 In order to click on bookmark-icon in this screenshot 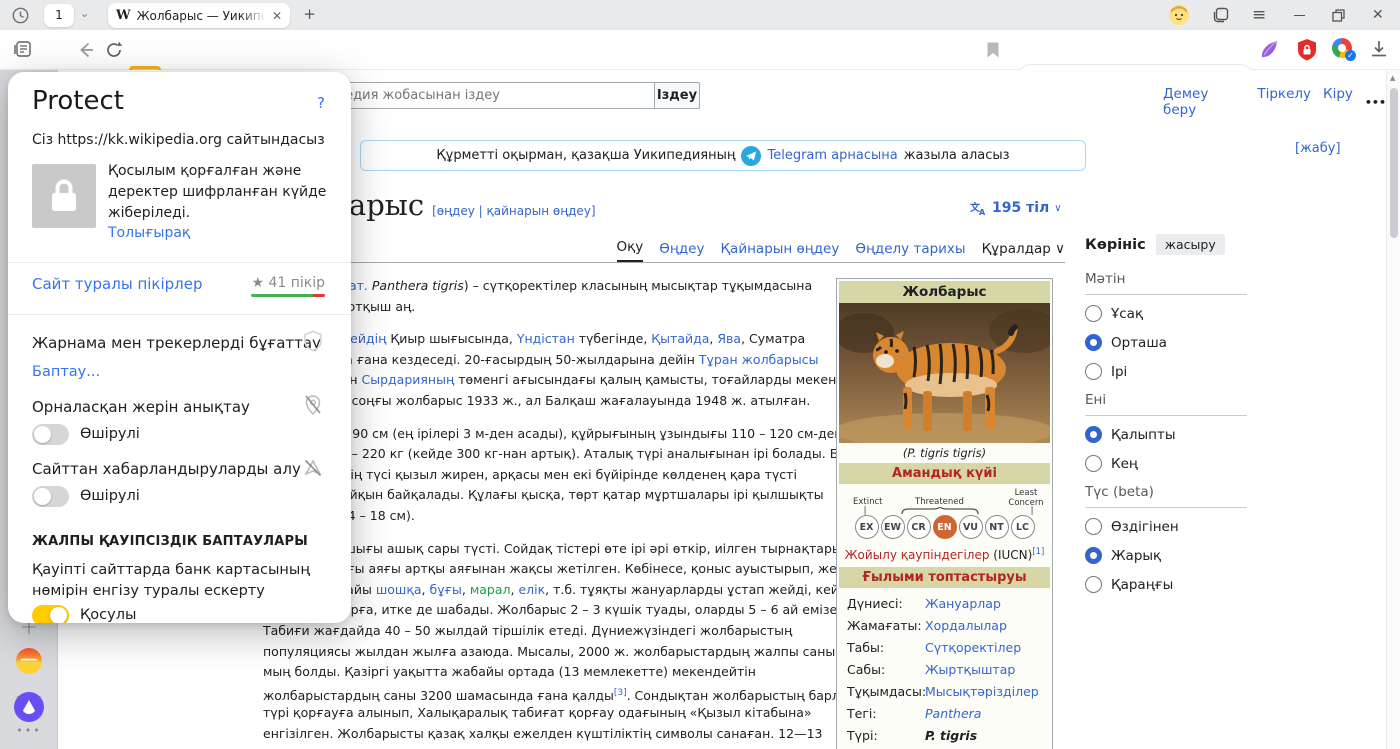, I will do `click(993, 50)`.